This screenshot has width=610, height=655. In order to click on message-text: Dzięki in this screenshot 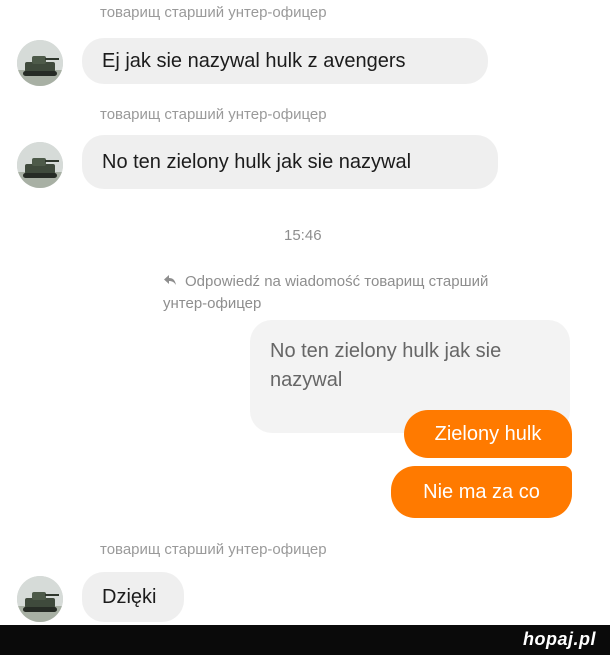, I will do `click(129, 596)`.